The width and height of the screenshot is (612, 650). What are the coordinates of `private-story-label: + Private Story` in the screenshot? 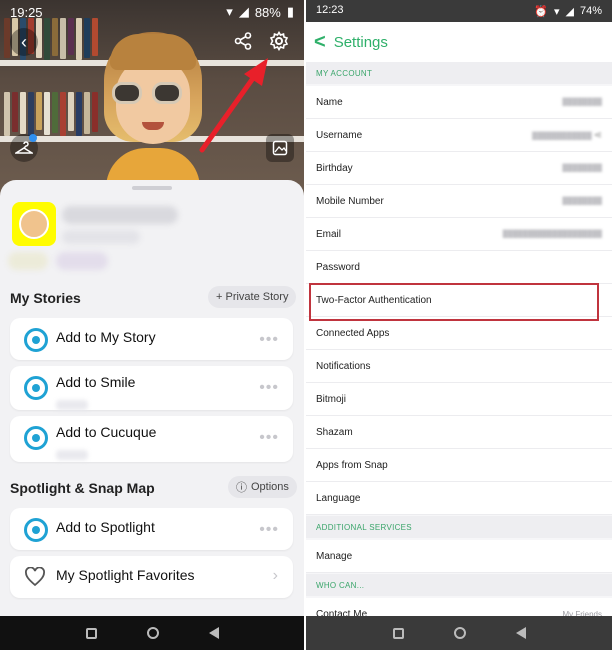 It's located at (252, 297).